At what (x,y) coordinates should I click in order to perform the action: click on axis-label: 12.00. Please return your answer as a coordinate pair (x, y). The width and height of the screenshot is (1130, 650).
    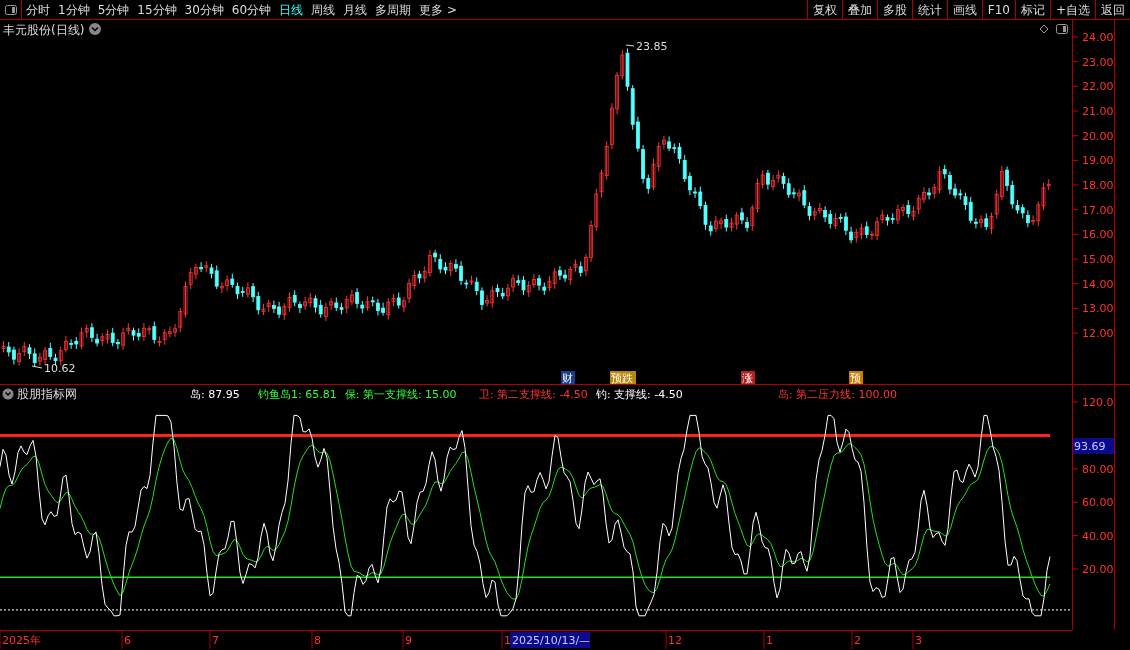
    Looking at the image, I should click on (1098, 334).